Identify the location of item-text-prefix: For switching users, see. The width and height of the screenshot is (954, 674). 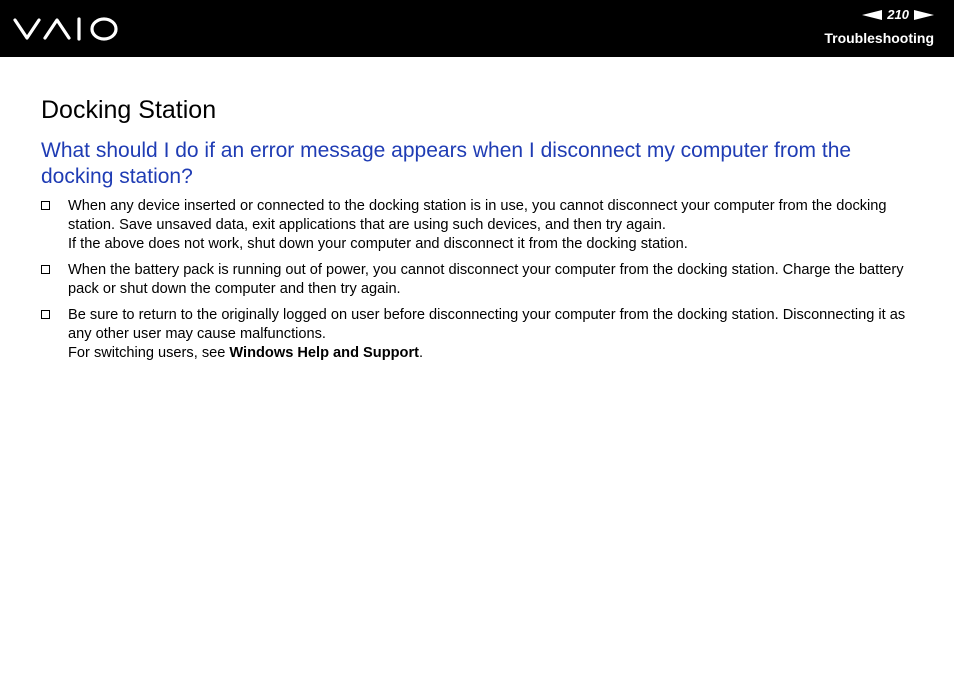
(149, 353).